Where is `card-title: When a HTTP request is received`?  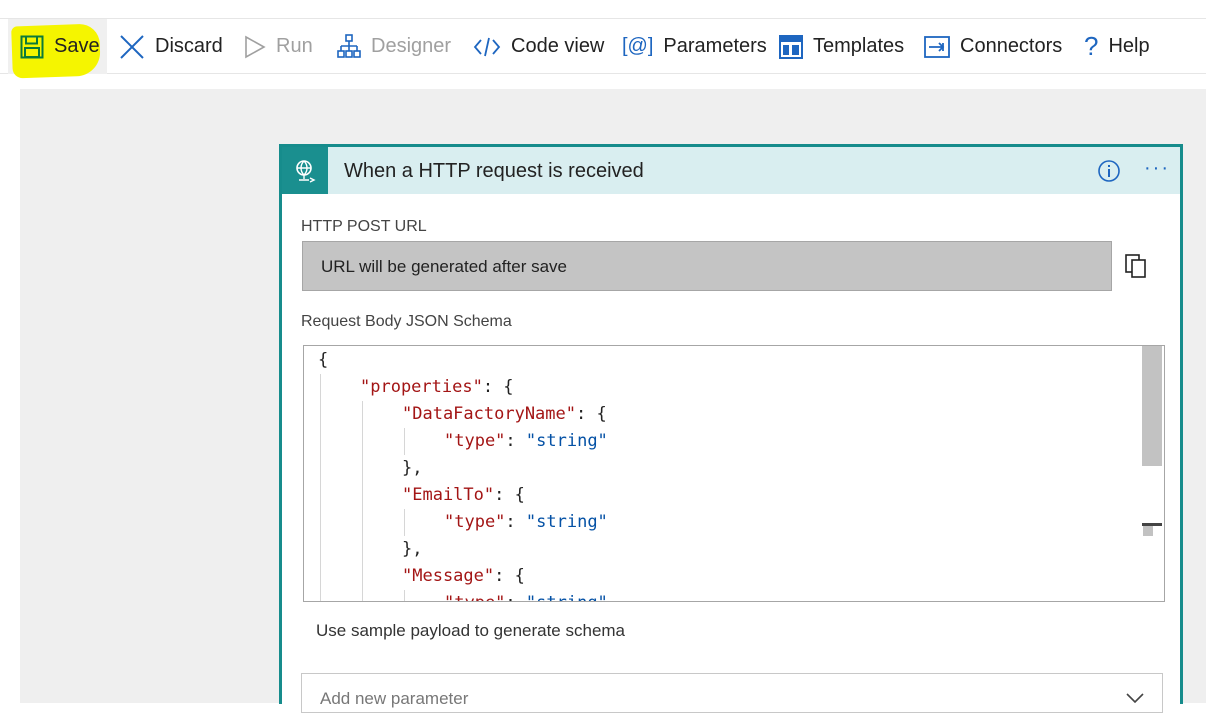
card-title: When a HTTP request is received is located at coordinates (494, 171).